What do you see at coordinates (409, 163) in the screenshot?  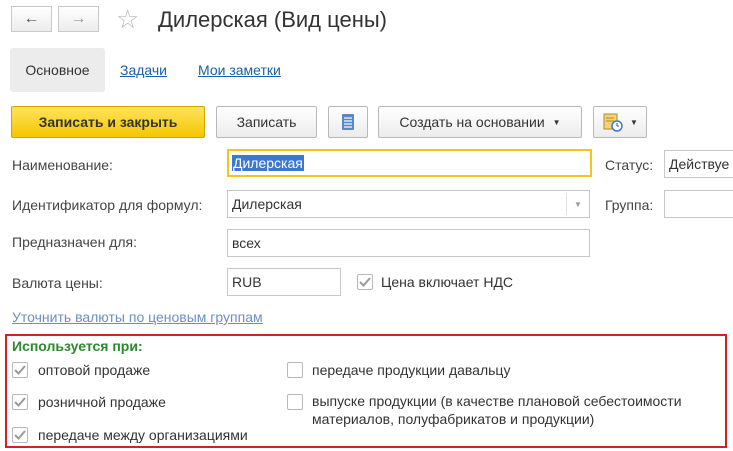 I see `name-field: Дилерская` at bounding box center [409, 163].